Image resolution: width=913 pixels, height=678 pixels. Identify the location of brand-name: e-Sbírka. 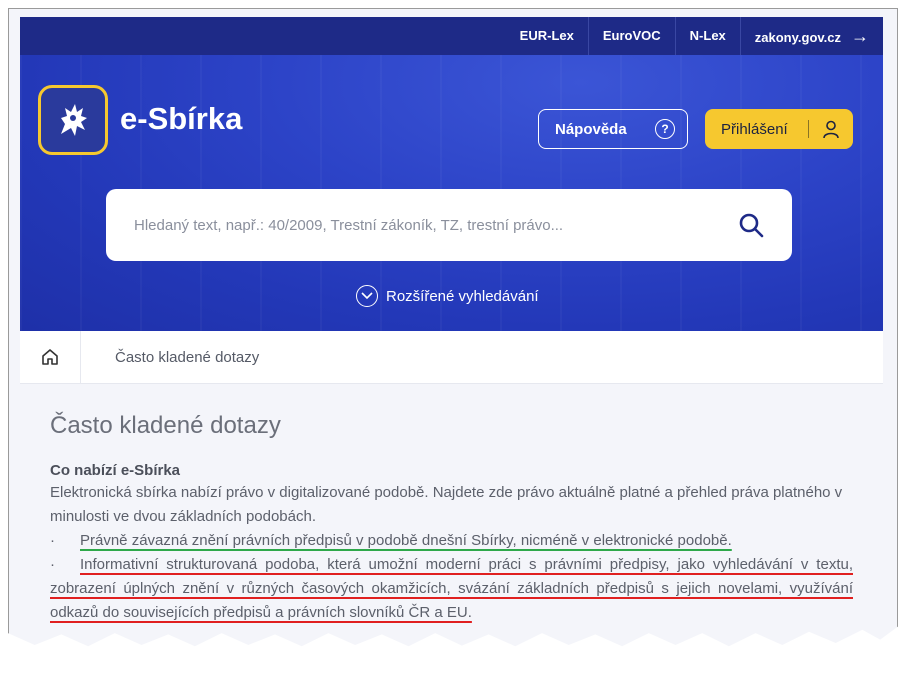
(181, 119).